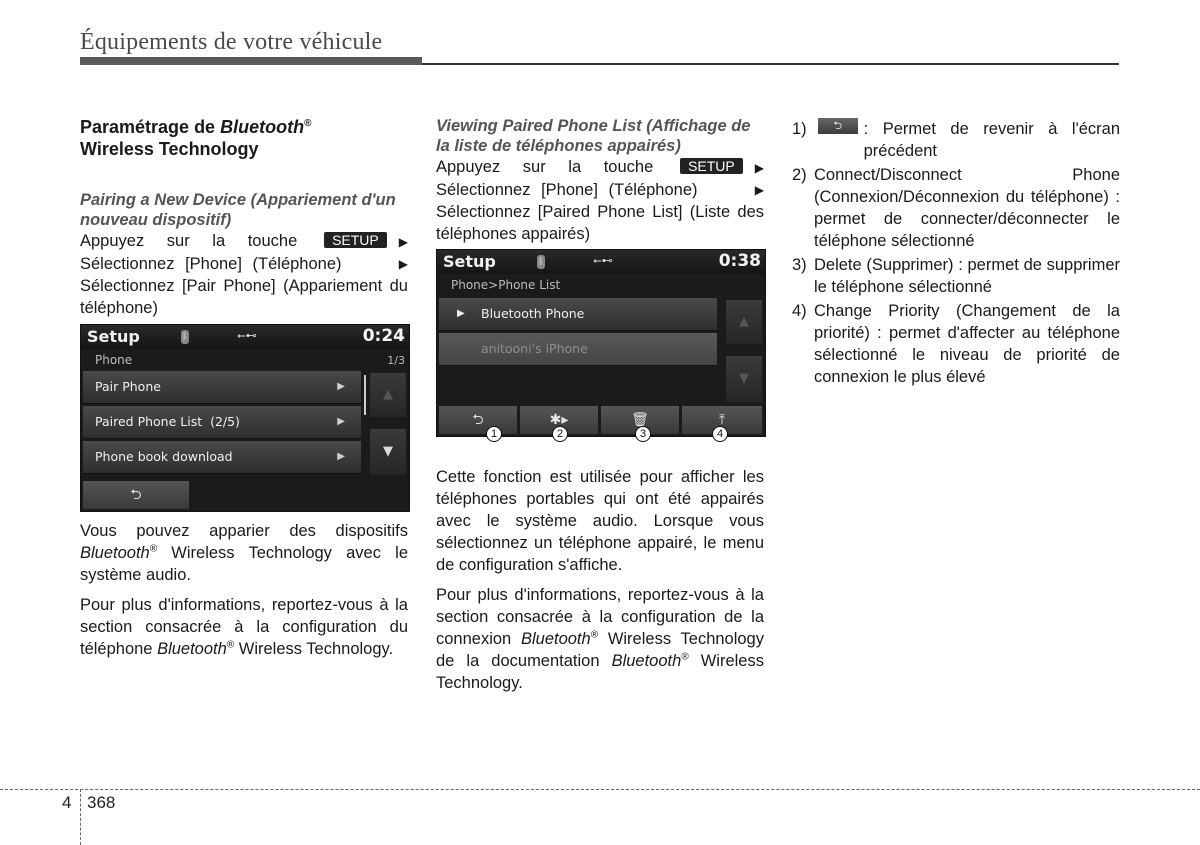 Image resolution: width=1200 pixels, height=845 pixels. What do you see at coordinates (720, 434) in the screenshot?
I see `callout-4: 4` at bounding box center [720, 434].